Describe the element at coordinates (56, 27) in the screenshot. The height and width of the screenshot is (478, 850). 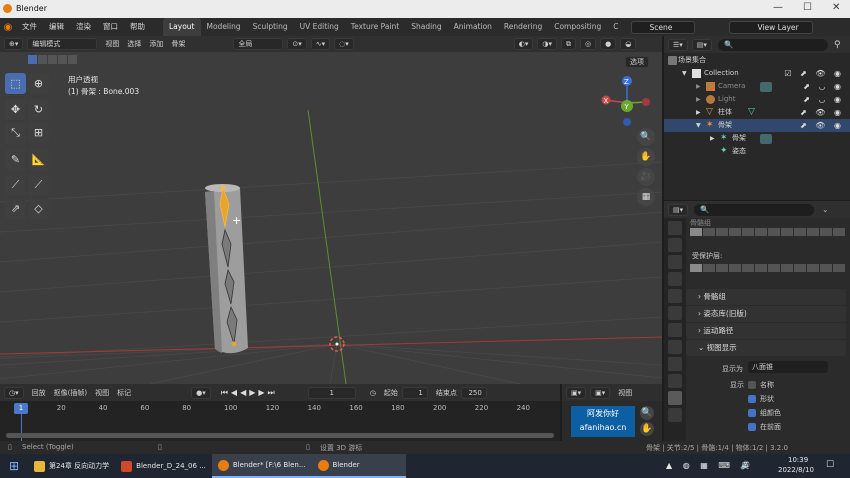
I see `menu-edit: 编辑` at that location.